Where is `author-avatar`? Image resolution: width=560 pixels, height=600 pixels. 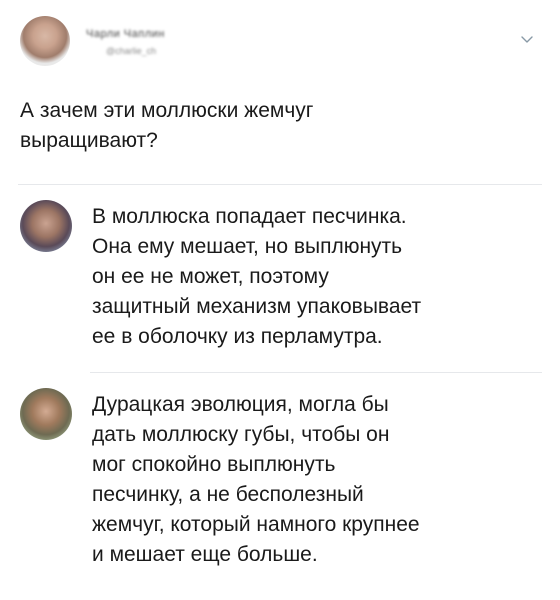
author-avatar is located at coordinates (45, 41).